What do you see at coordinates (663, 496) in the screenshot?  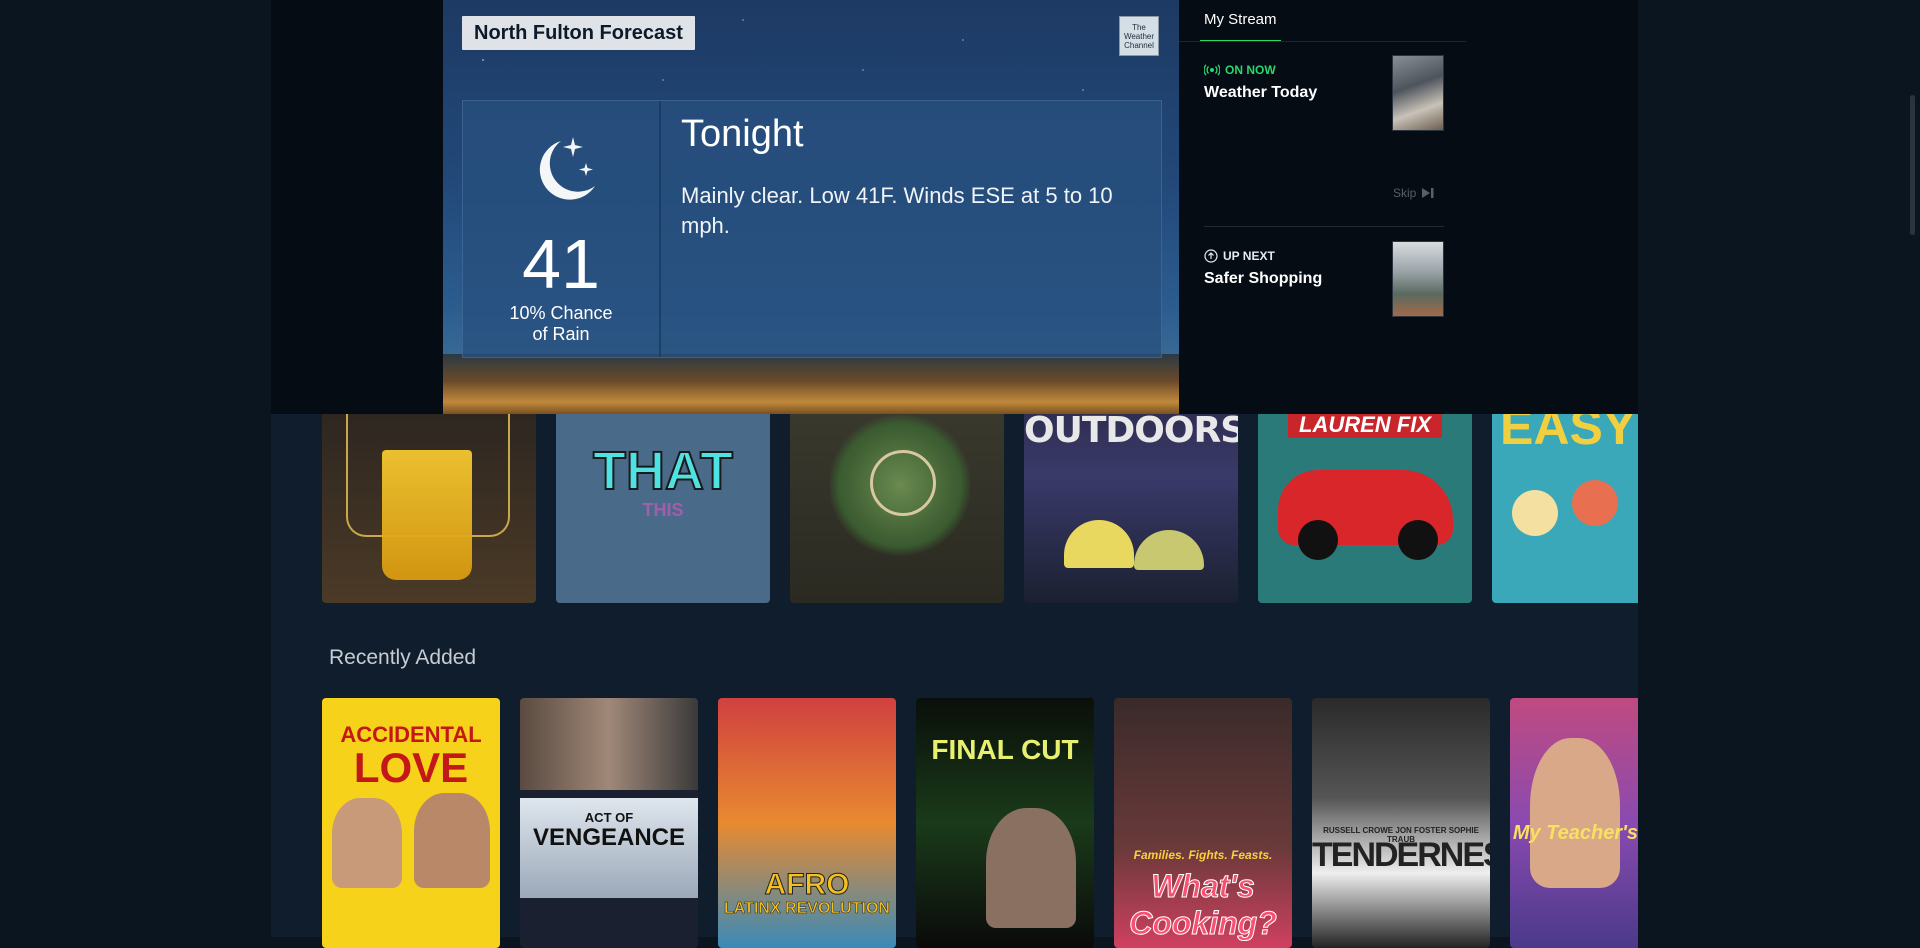 I see `show-tile-this-and-that: THAT THIS` at bounding box center [663, 496].